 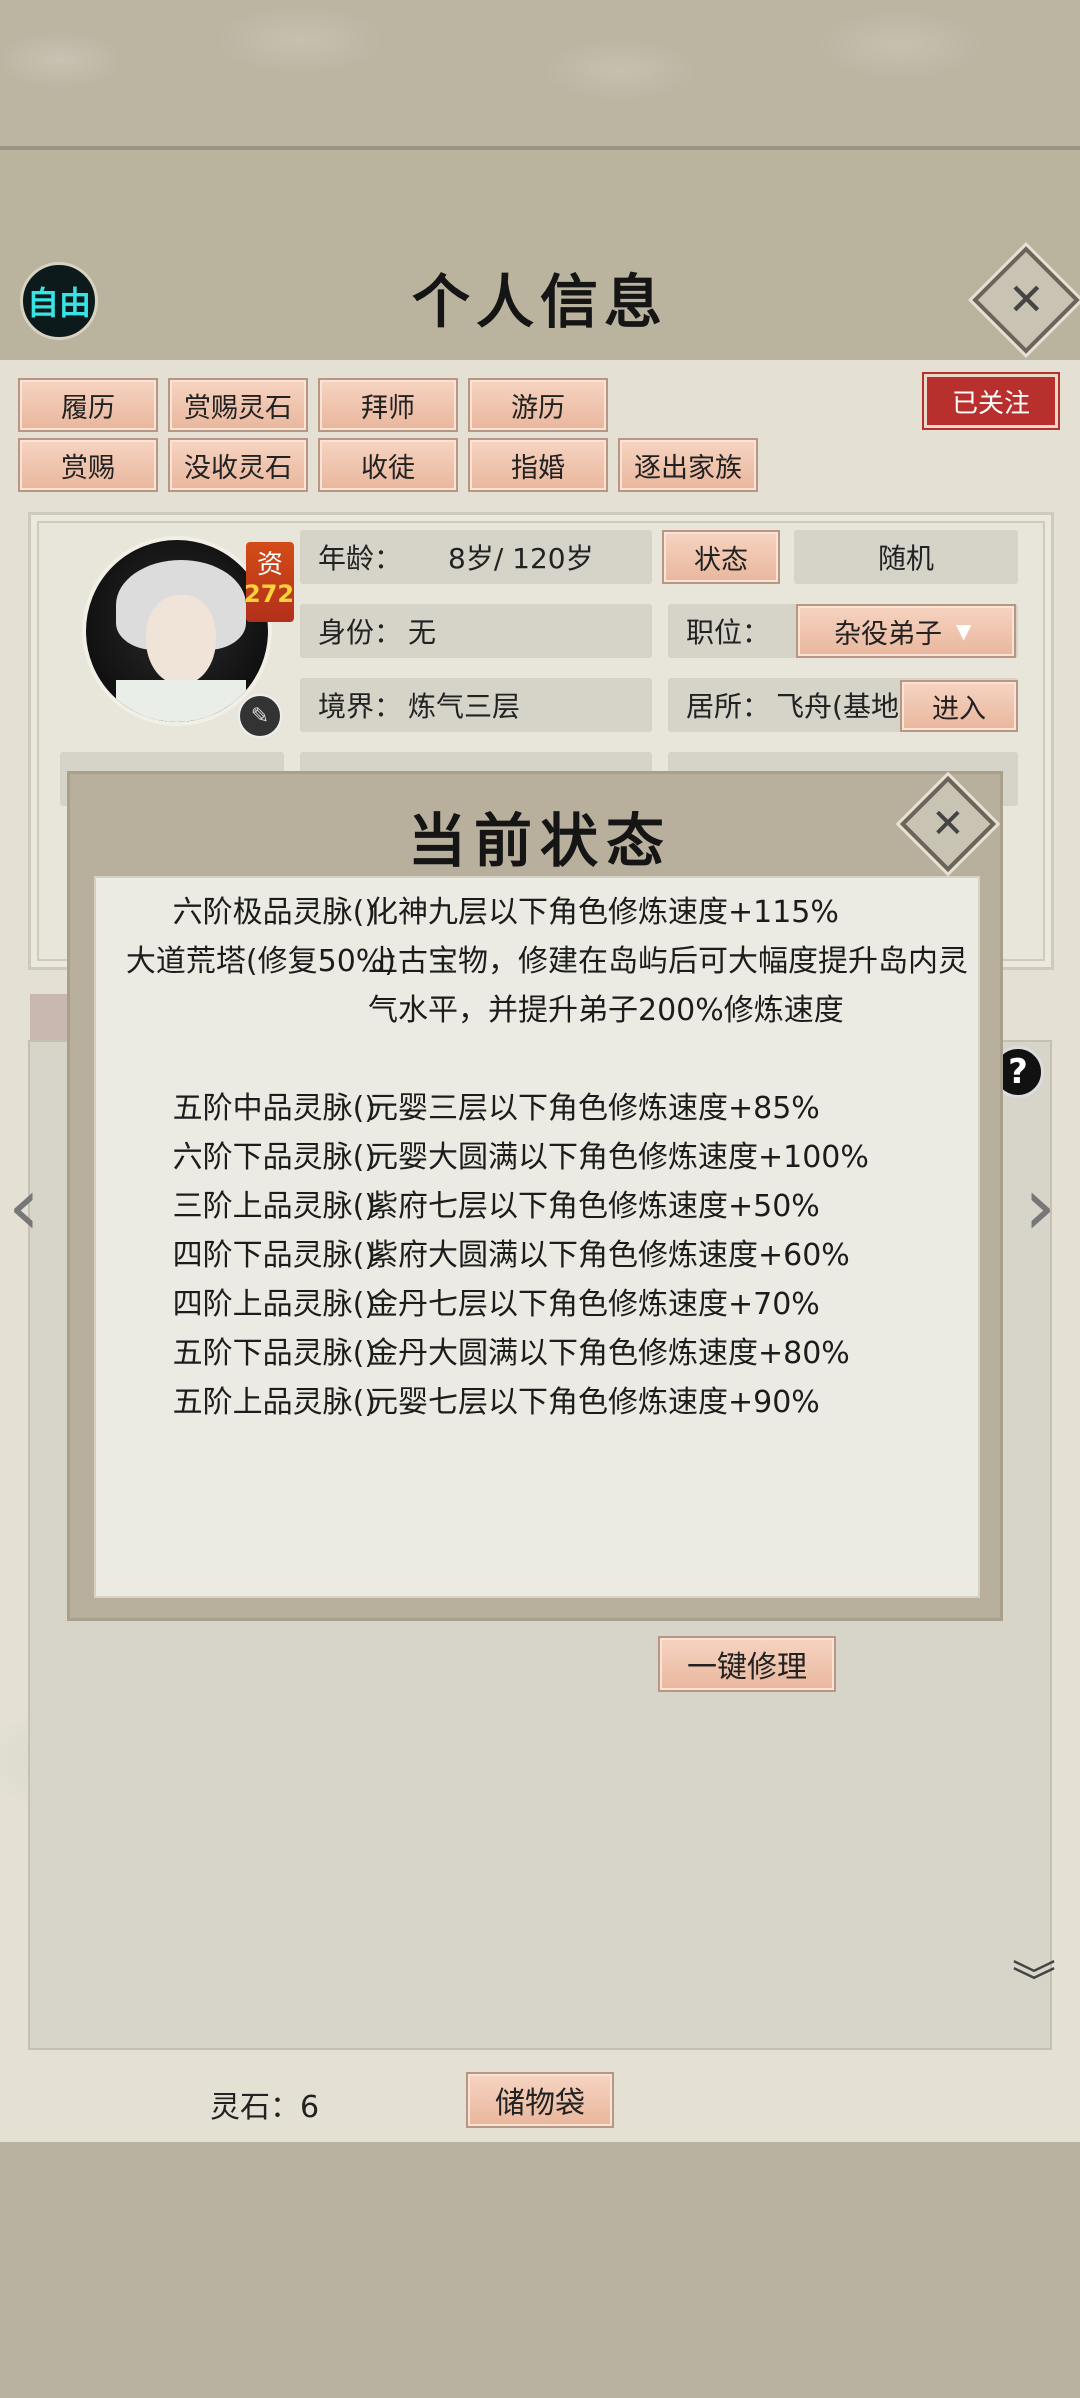 I want to click on status-name: 大道荒塔(修复50%), so click(x=260, y=961).